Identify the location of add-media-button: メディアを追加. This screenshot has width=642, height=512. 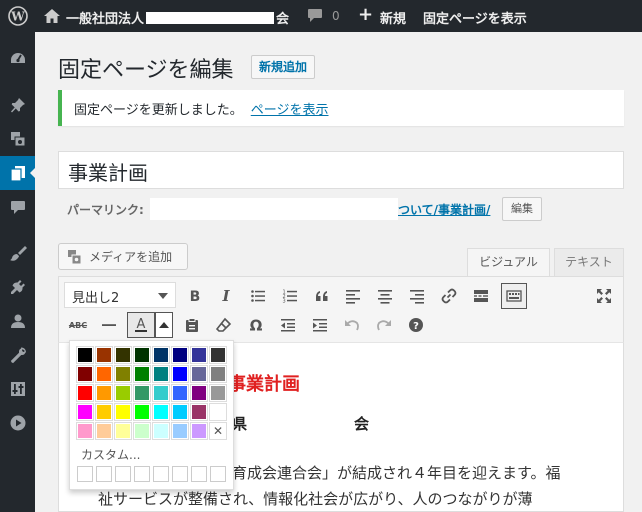
(123, 256).